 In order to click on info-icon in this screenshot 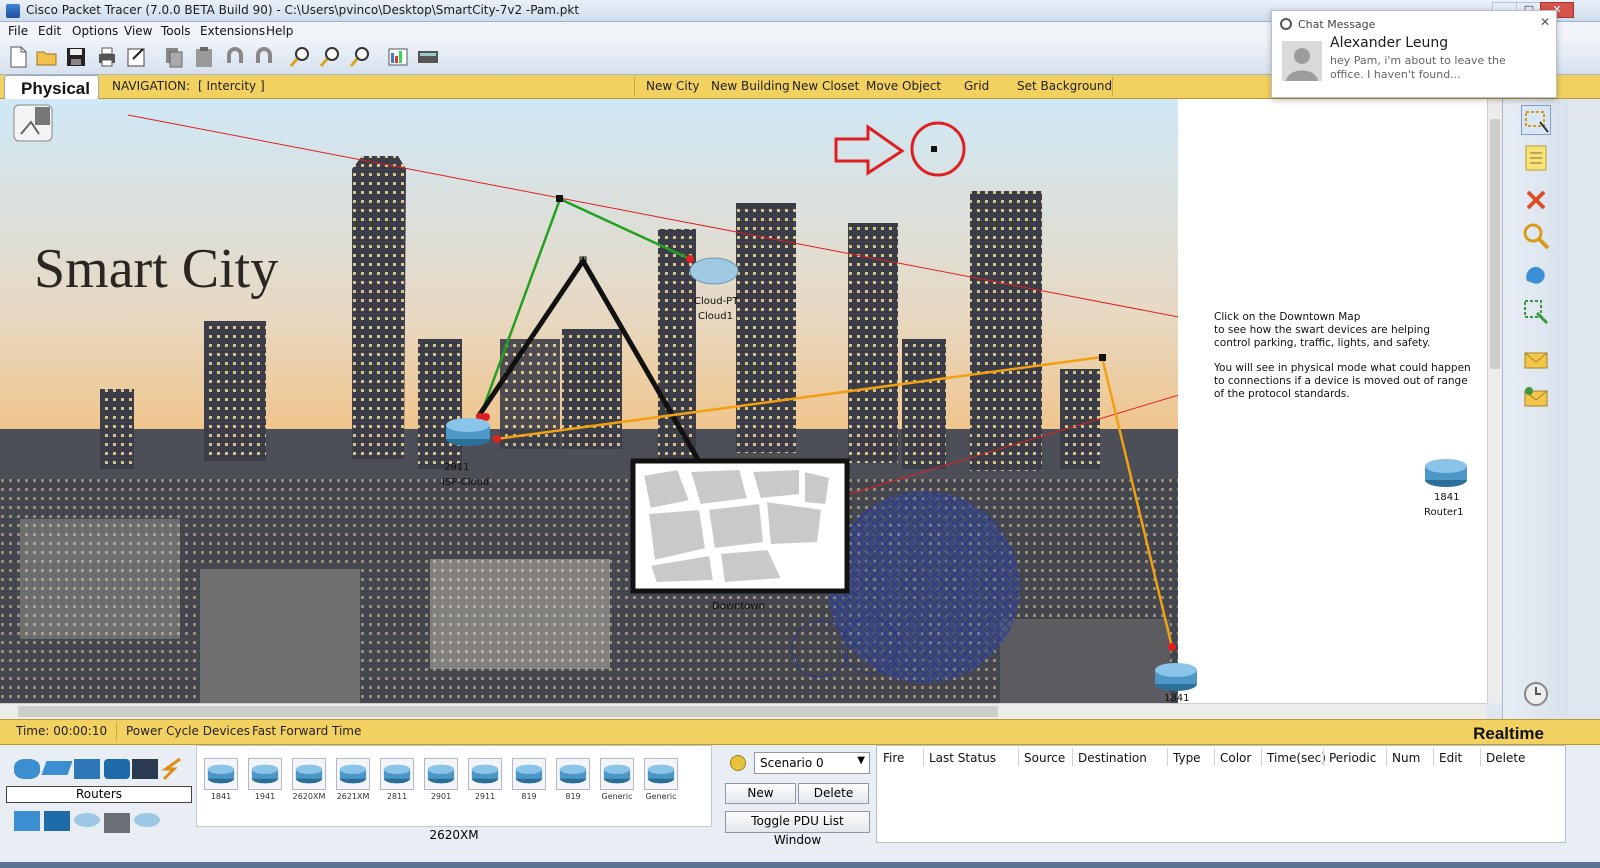, I will do `click(738, 763)`.